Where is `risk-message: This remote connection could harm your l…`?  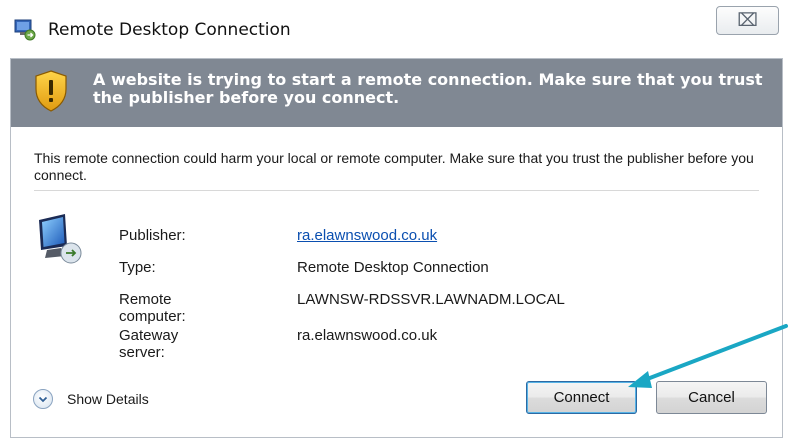
risk-message: This remote connection could harm your l… is located at coordinates (394, 166).